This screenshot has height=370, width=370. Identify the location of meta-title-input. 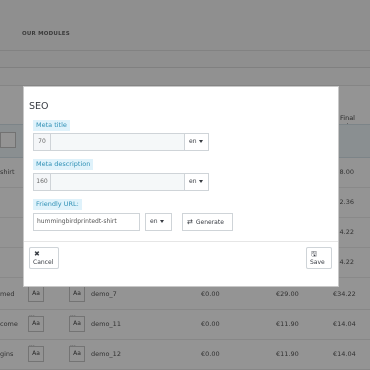
(119, 142).